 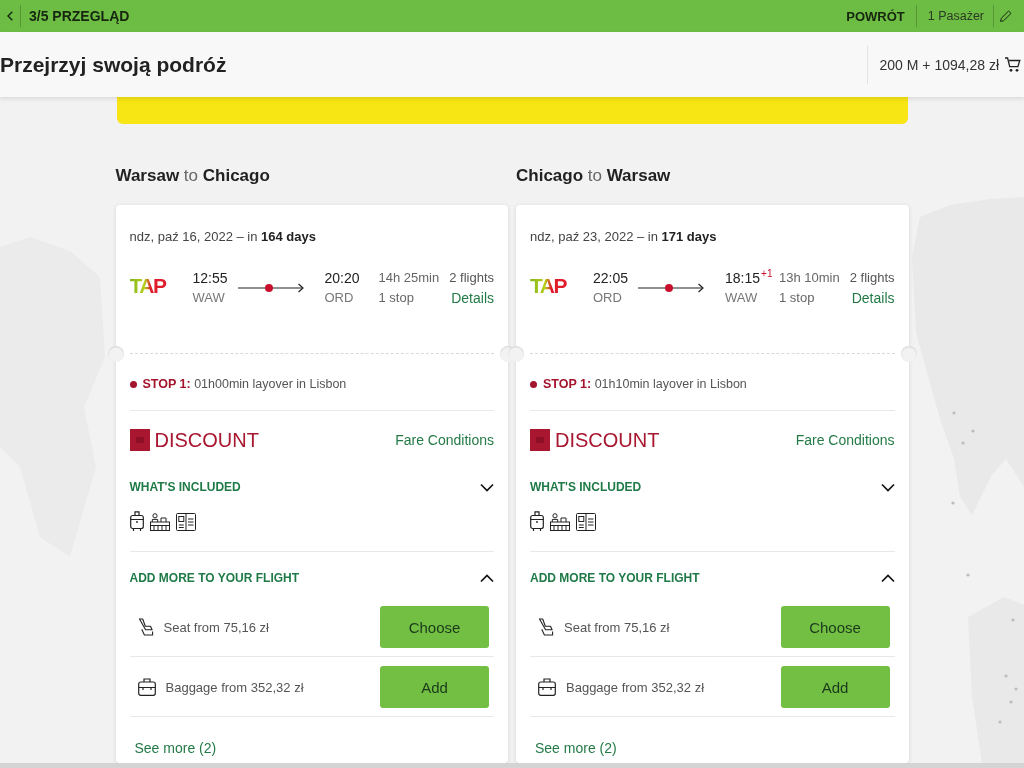 I want to click on horizontal-scrollbar, so click(x=512, y=765).